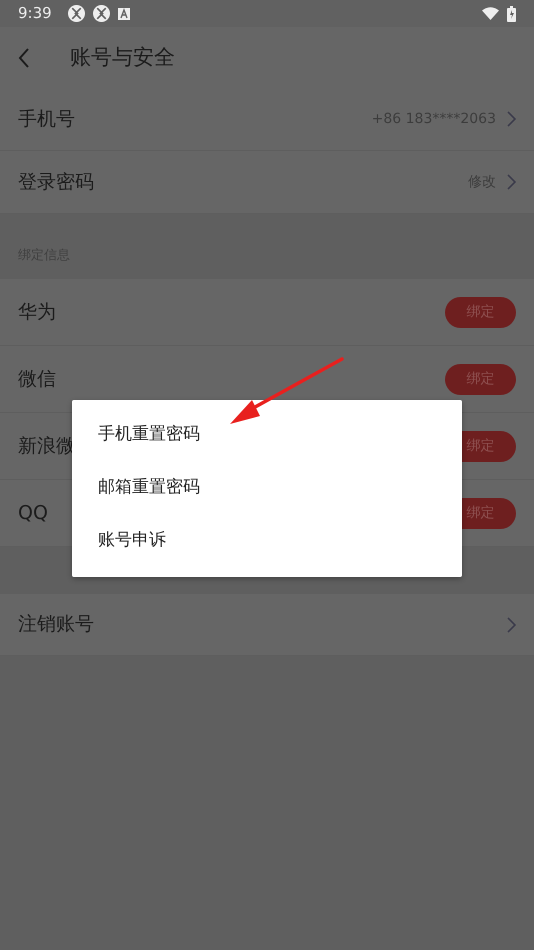 Image resolution: width=534 pixels, height=950 pixels. I want to click on keyboard-icon, so click(124, 14).